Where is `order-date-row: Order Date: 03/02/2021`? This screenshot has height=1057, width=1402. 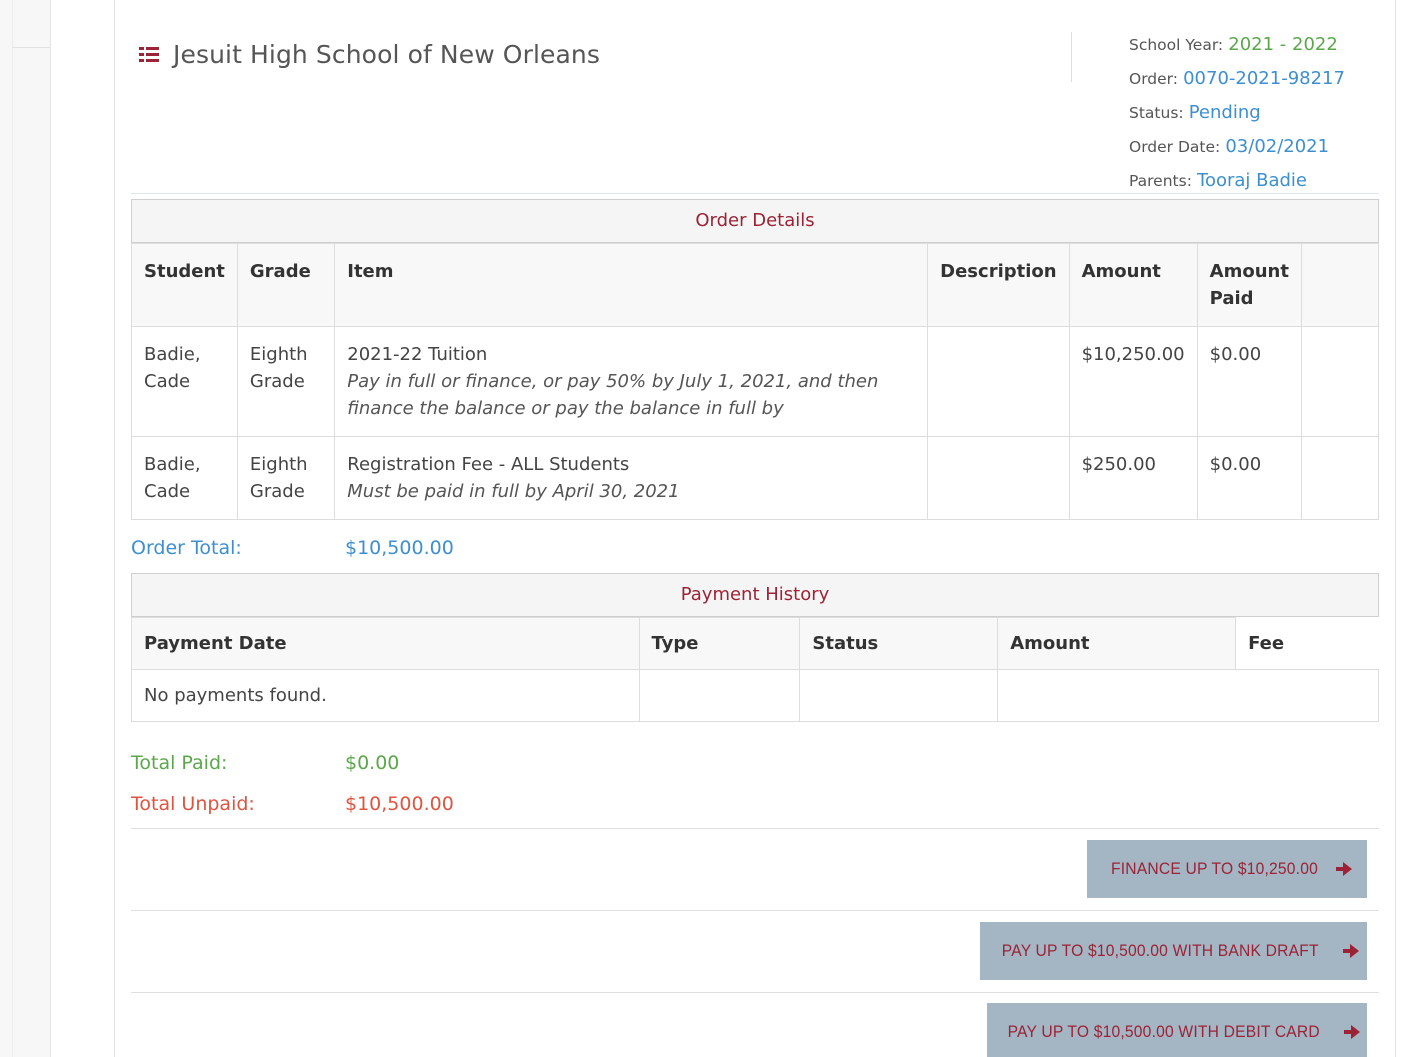 order-date-row: Order Date: 03/02/2021 is located at coordinates (1237, 147).